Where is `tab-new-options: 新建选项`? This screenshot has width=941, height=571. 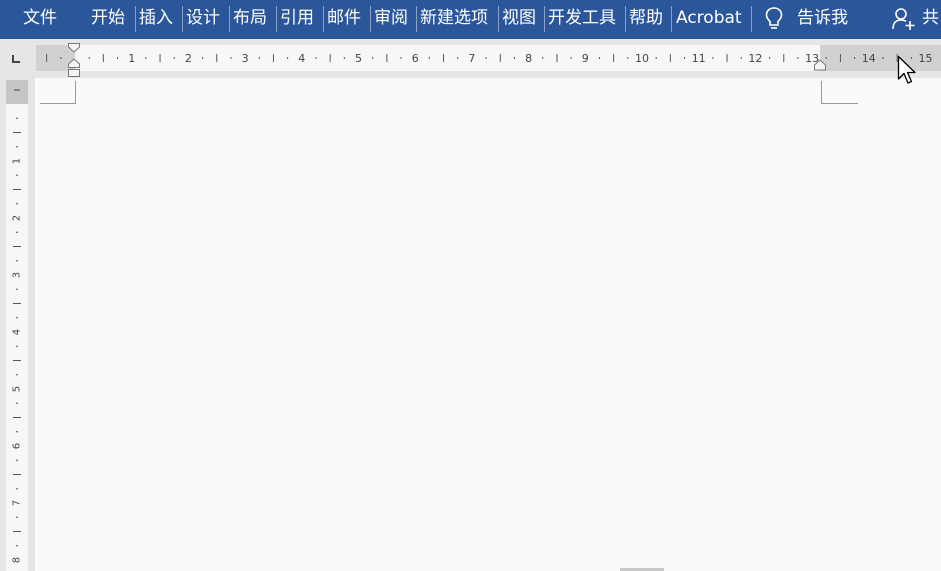
tab-new-options: 新建选项 is located at coordinates (454, 18).